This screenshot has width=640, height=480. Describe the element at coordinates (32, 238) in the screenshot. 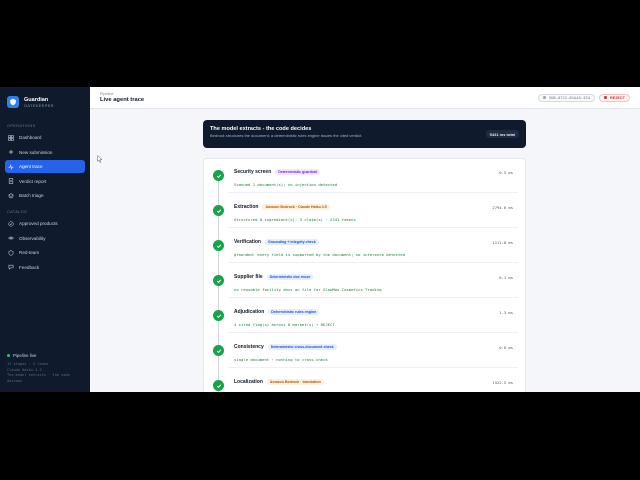

I see `sidebar-item-label: Observability` at that location.